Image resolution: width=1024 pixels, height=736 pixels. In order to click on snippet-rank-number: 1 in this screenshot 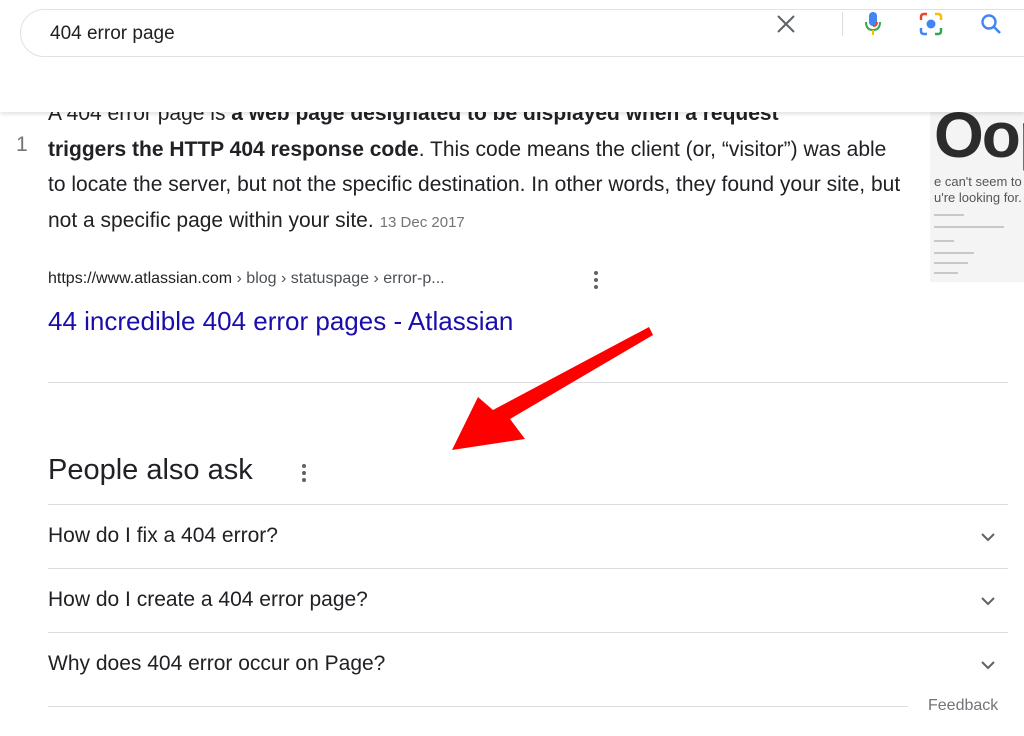, I will do `click(22, 144)`.